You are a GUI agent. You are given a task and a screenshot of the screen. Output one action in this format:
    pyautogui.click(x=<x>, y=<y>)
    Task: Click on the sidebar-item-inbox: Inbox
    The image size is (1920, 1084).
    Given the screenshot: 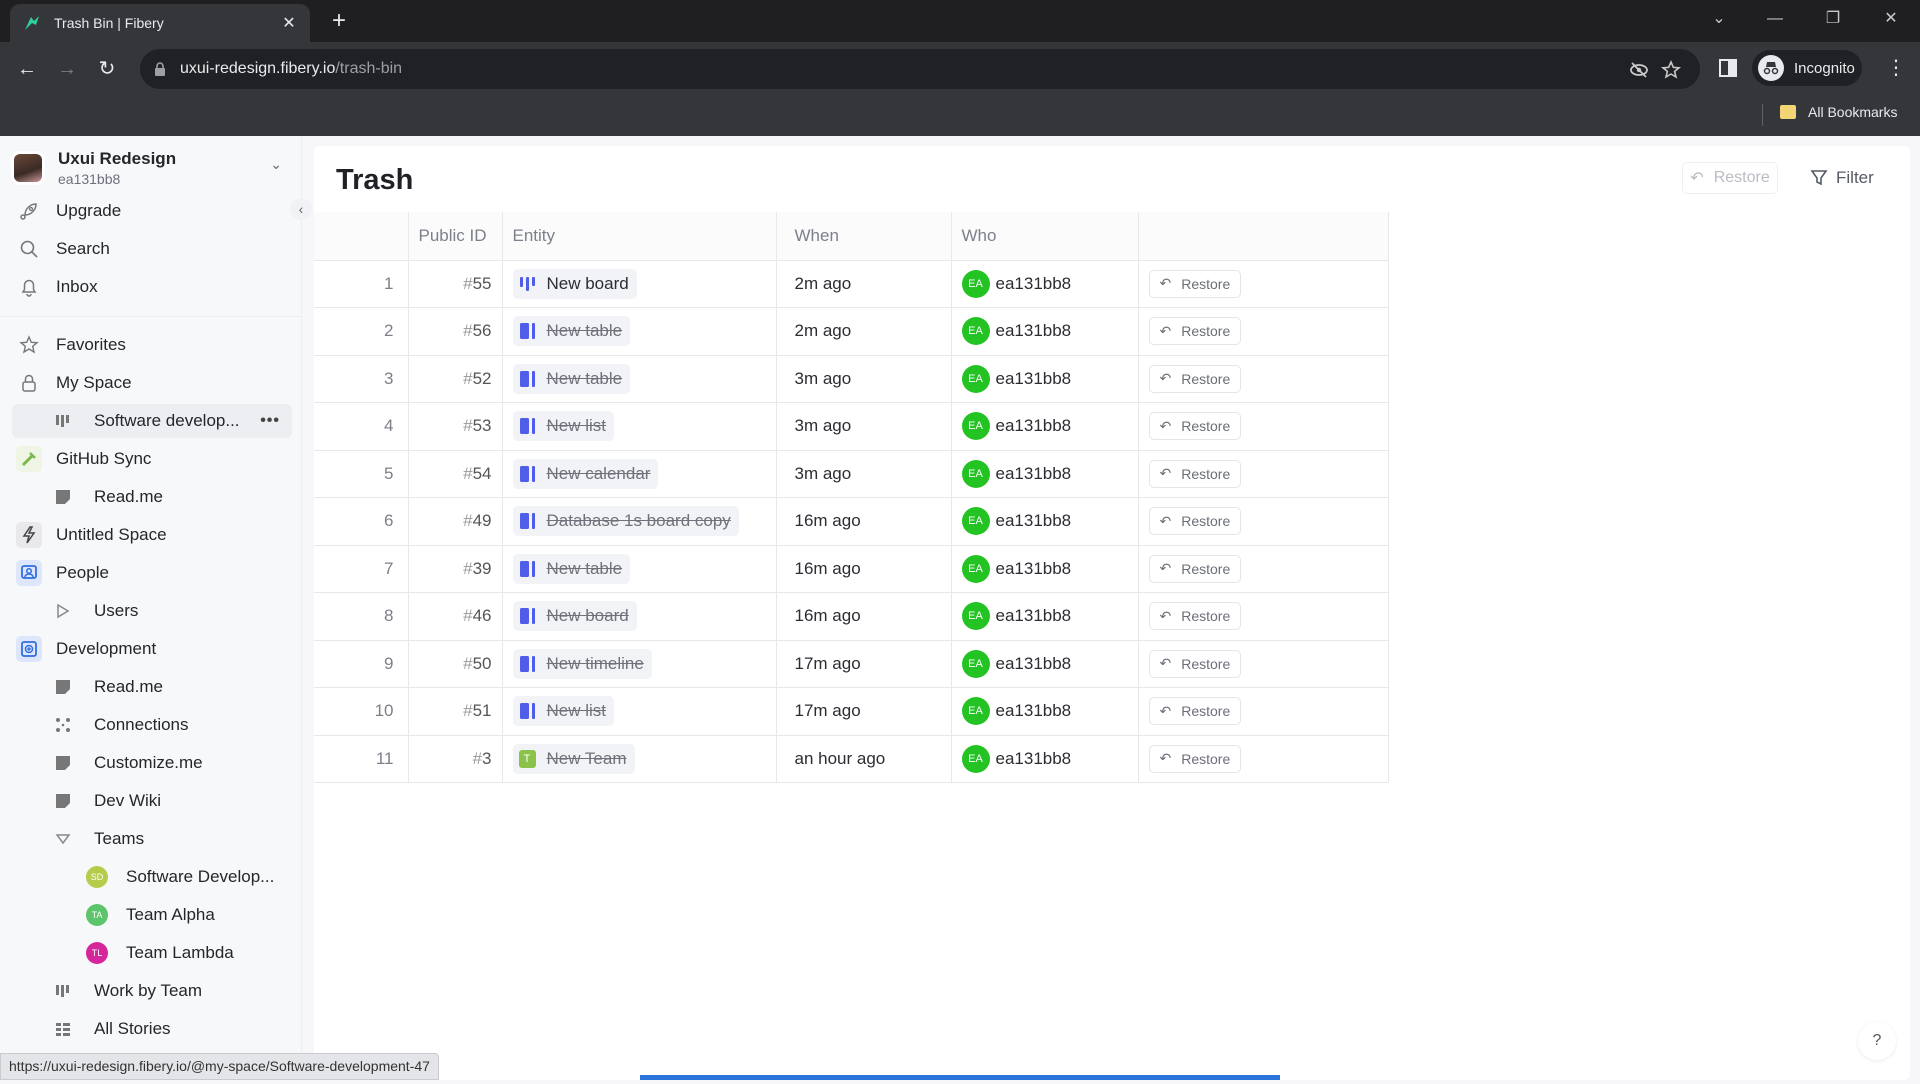 What is the action you would take?
    pyautogui.click(x=152, y=287)
    